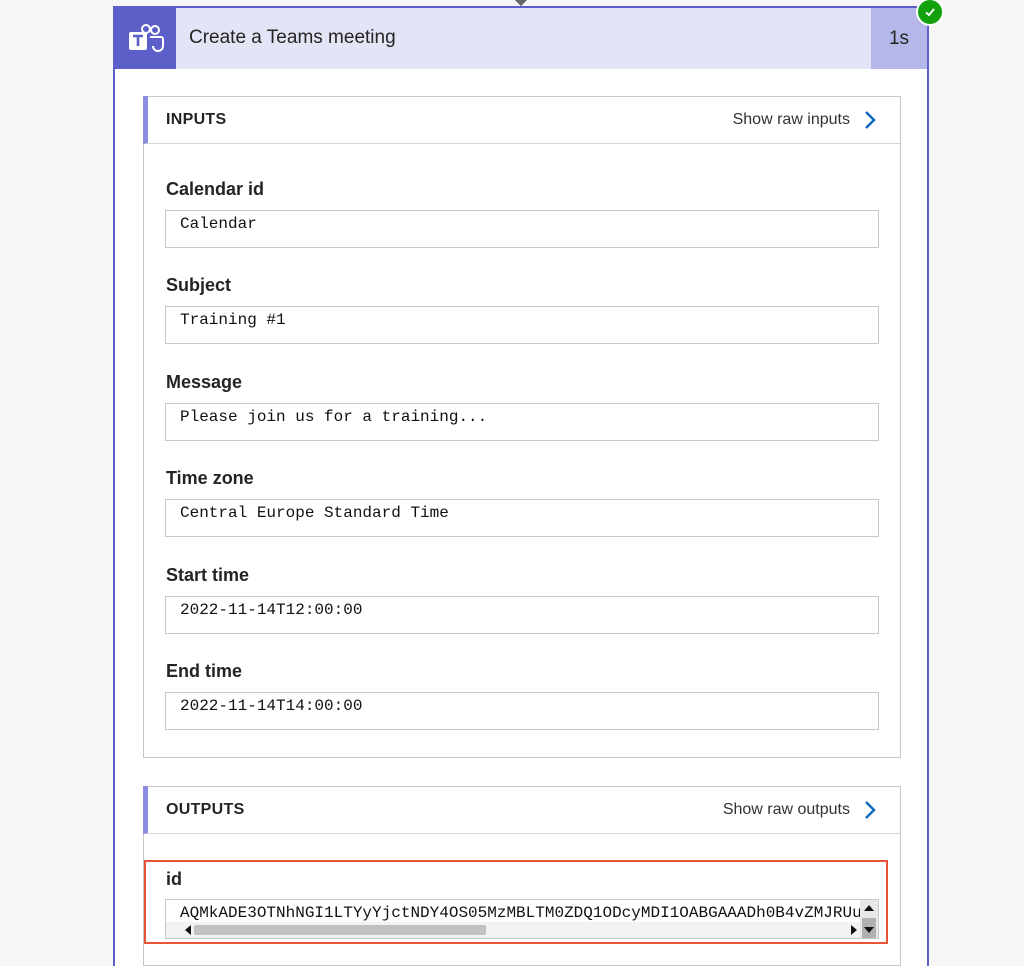 This screenshot has width=1024, height=966. What do you see at coordinates (188, 930) in the screenshot?
I see `scroll-left-icon` at bounding box center [188, 930].